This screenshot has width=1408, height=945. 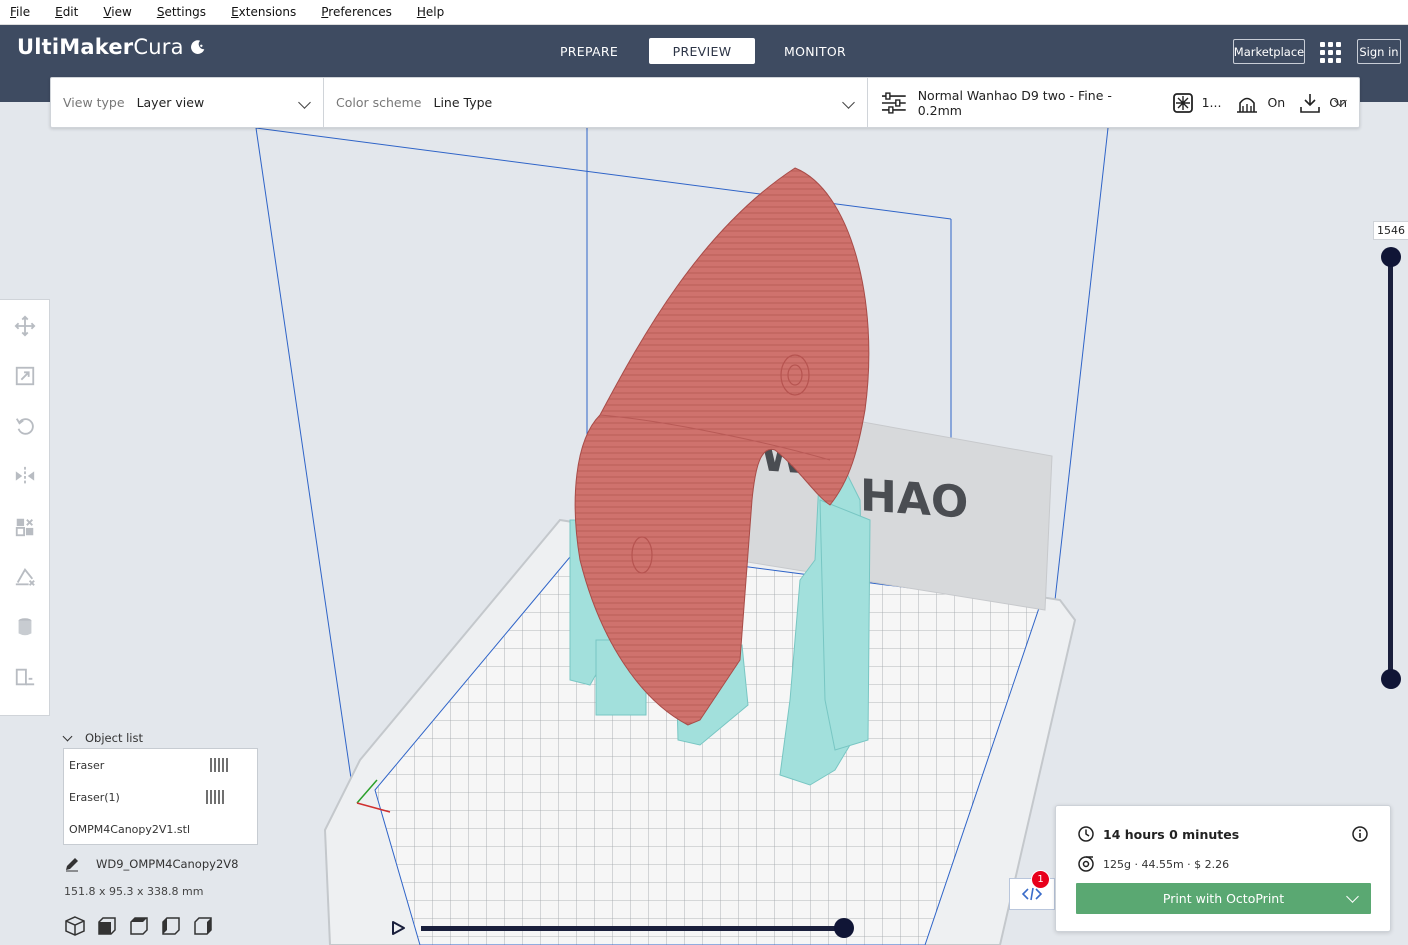 What do you see at coordinates (117, 12) in the screenshot?
I see `menu-view: View` at bounding box center [117, 12].